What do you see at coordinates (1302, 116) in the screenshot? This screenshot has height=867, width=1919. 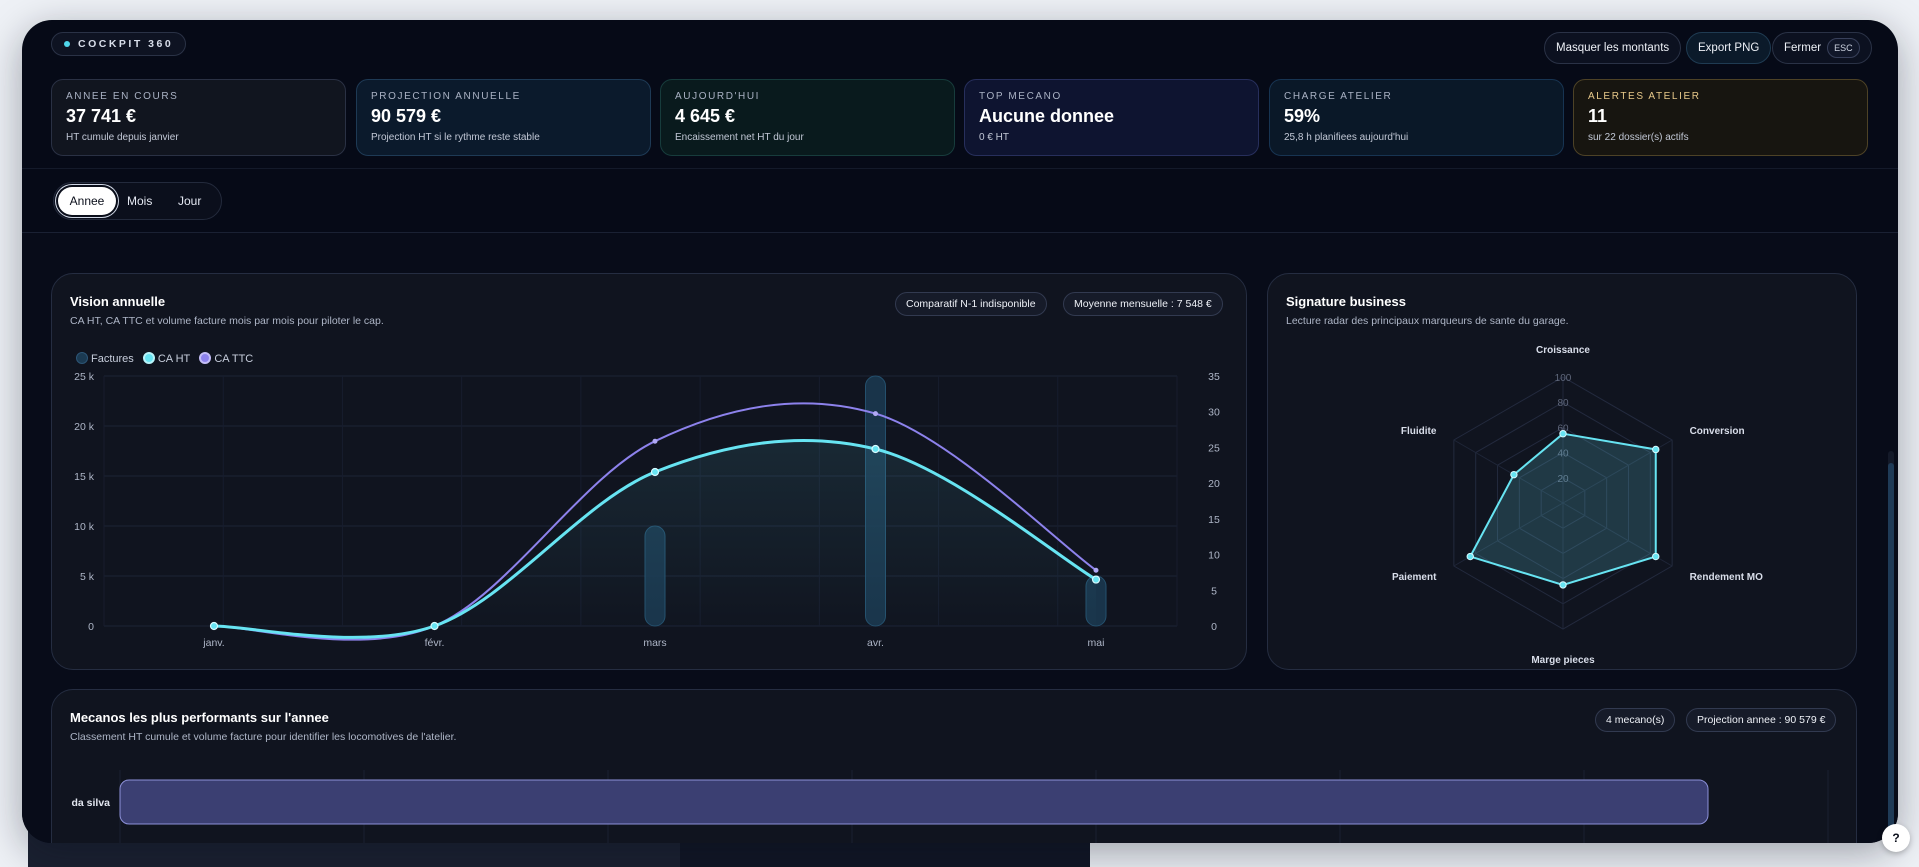 I see `kpi-value: 59%` at bounding box center [1302, 116].